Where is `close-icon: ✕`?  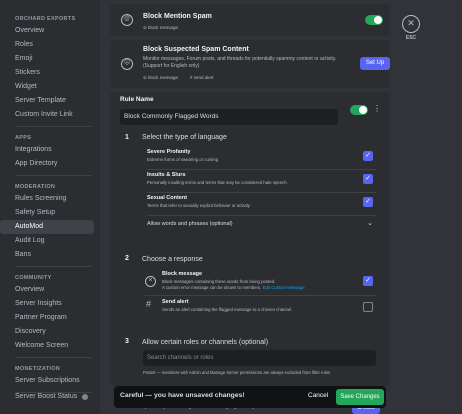
close-icon: ✕ is located at coordinates (411, 24).